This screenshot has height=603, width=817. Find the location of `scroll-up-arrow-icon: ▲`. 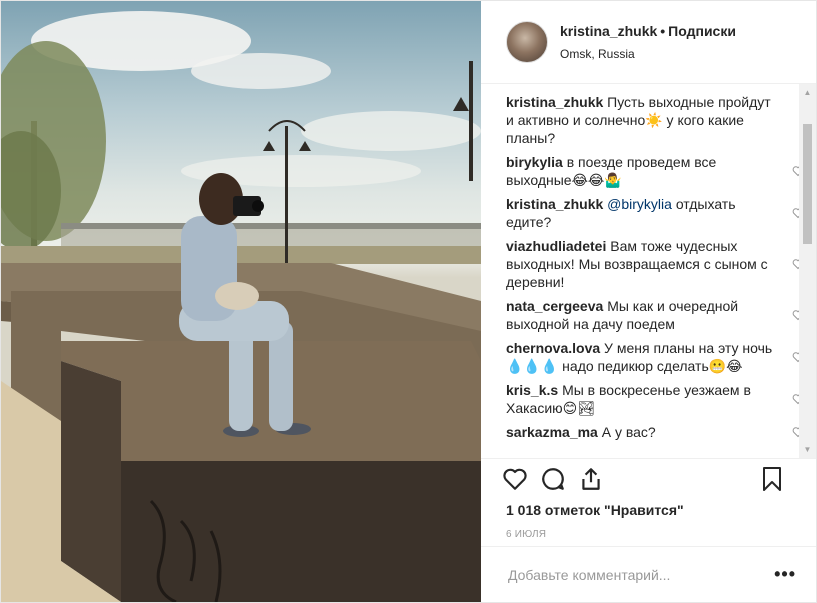

scroll-up-arrow-icon: ▲ is located at coordinates (807, 92).